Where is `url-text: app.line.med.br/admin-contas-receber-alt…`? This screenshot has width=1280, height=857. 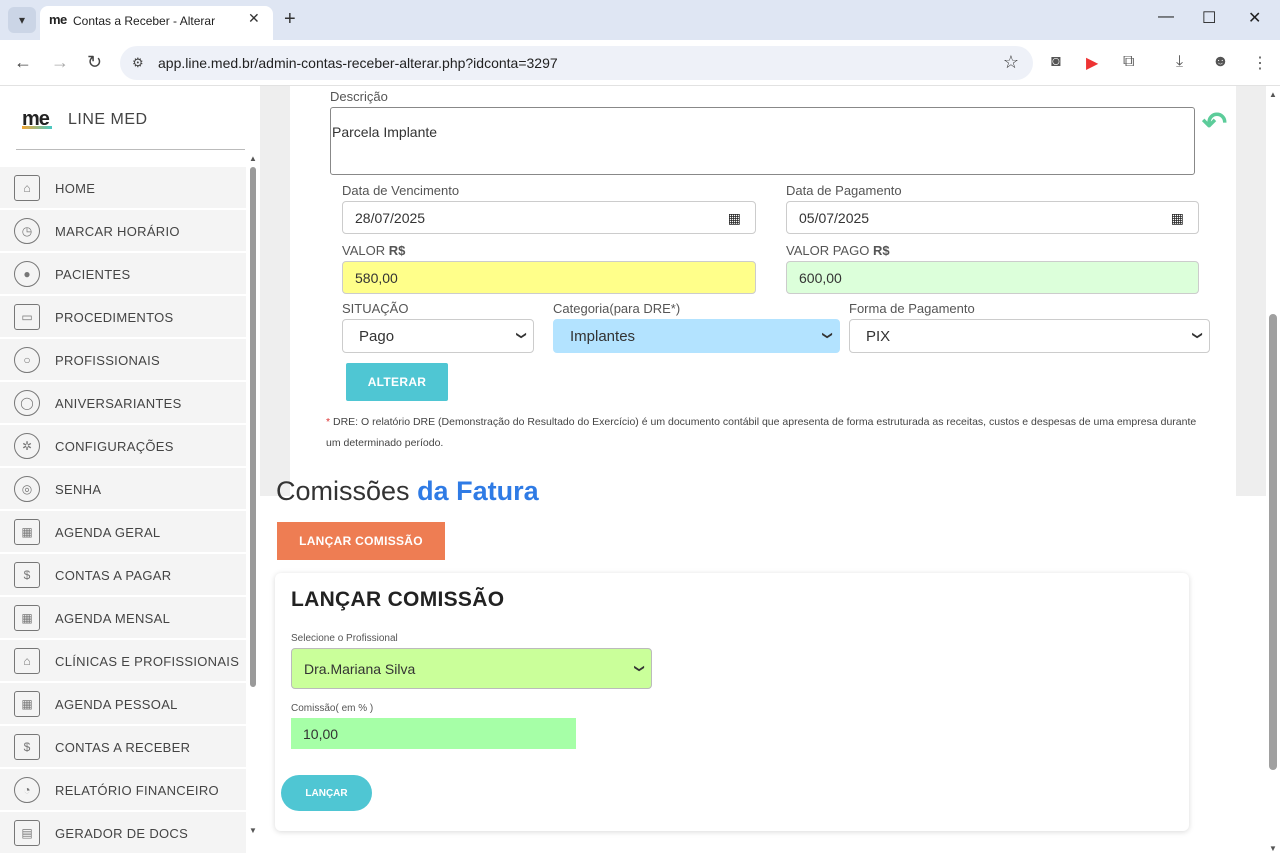 url-text: app.line.med.br/admin-contas-receber-alt… is located at coordinates (358, 63).